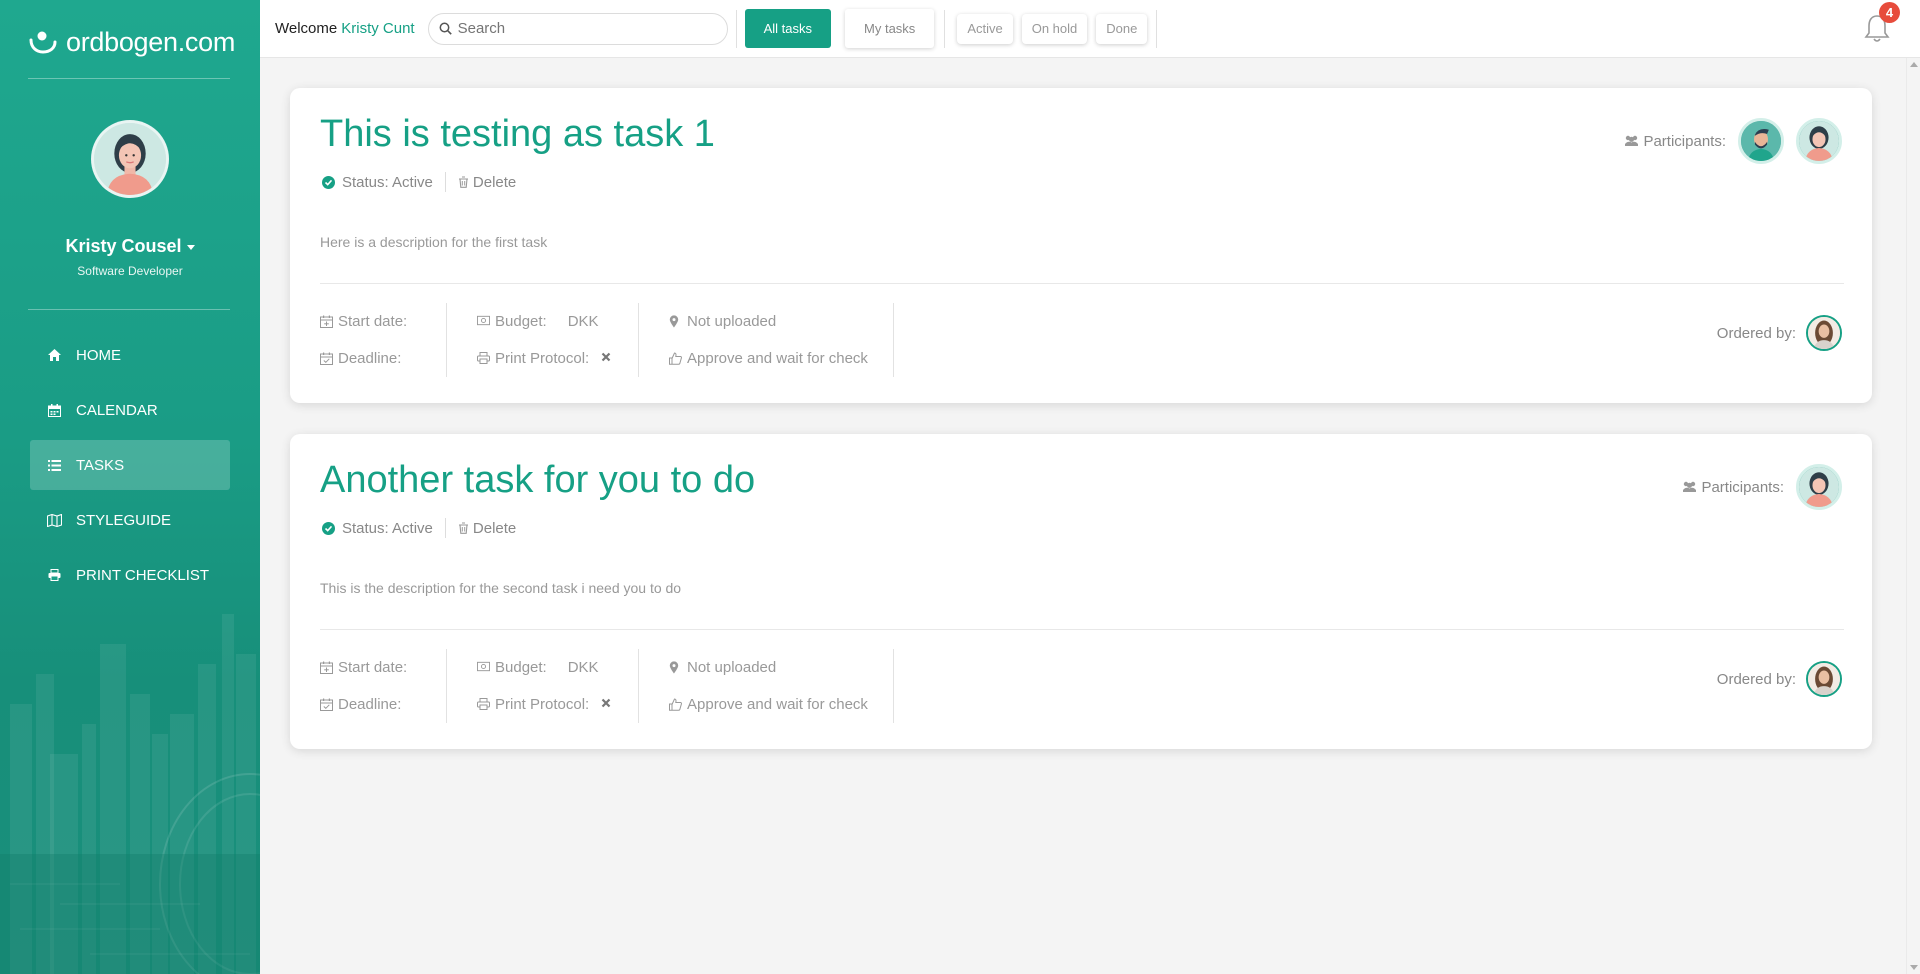  I want to click on task-title: This is testing as task 1, so click(517, 134).